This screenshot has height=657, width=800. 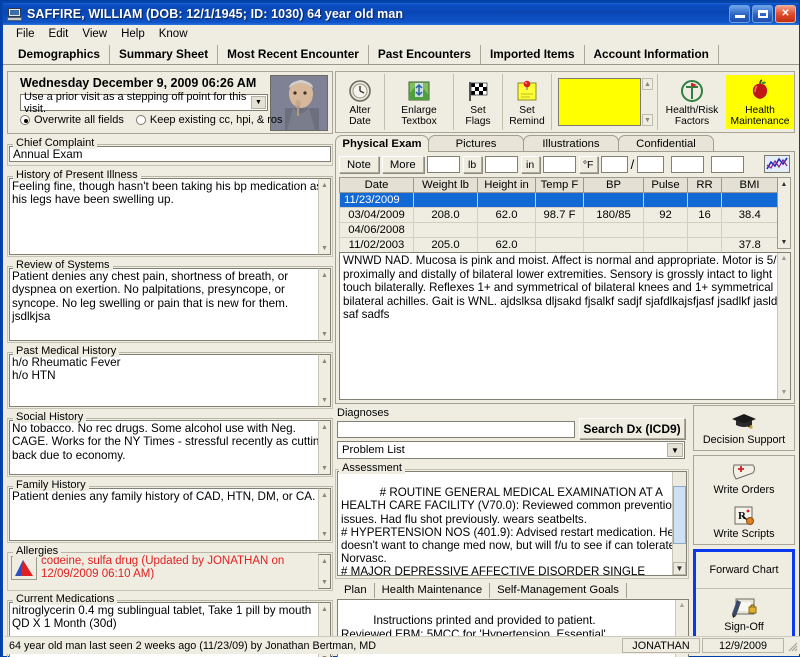 What do you see at coordinates (133, 34) in the screenshot?
I see `menu-help: Help` at bounding box center [133, 34].